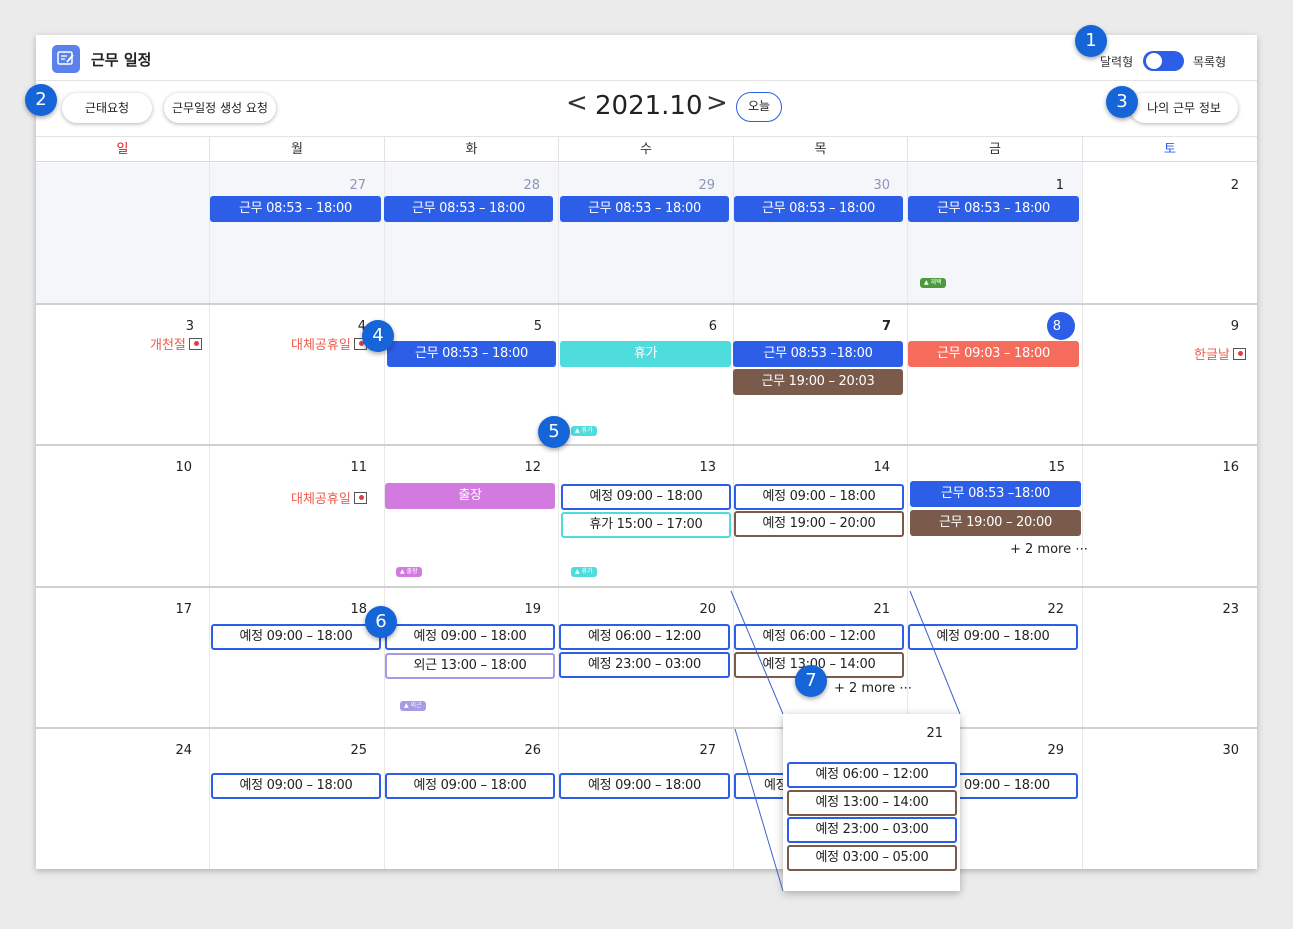 This screenshot has width=1293, height=929. What do you see at coordinates (123, 150) in the screenshot?
I see `weekday-sun: 일` at bounding box center [123, 150].